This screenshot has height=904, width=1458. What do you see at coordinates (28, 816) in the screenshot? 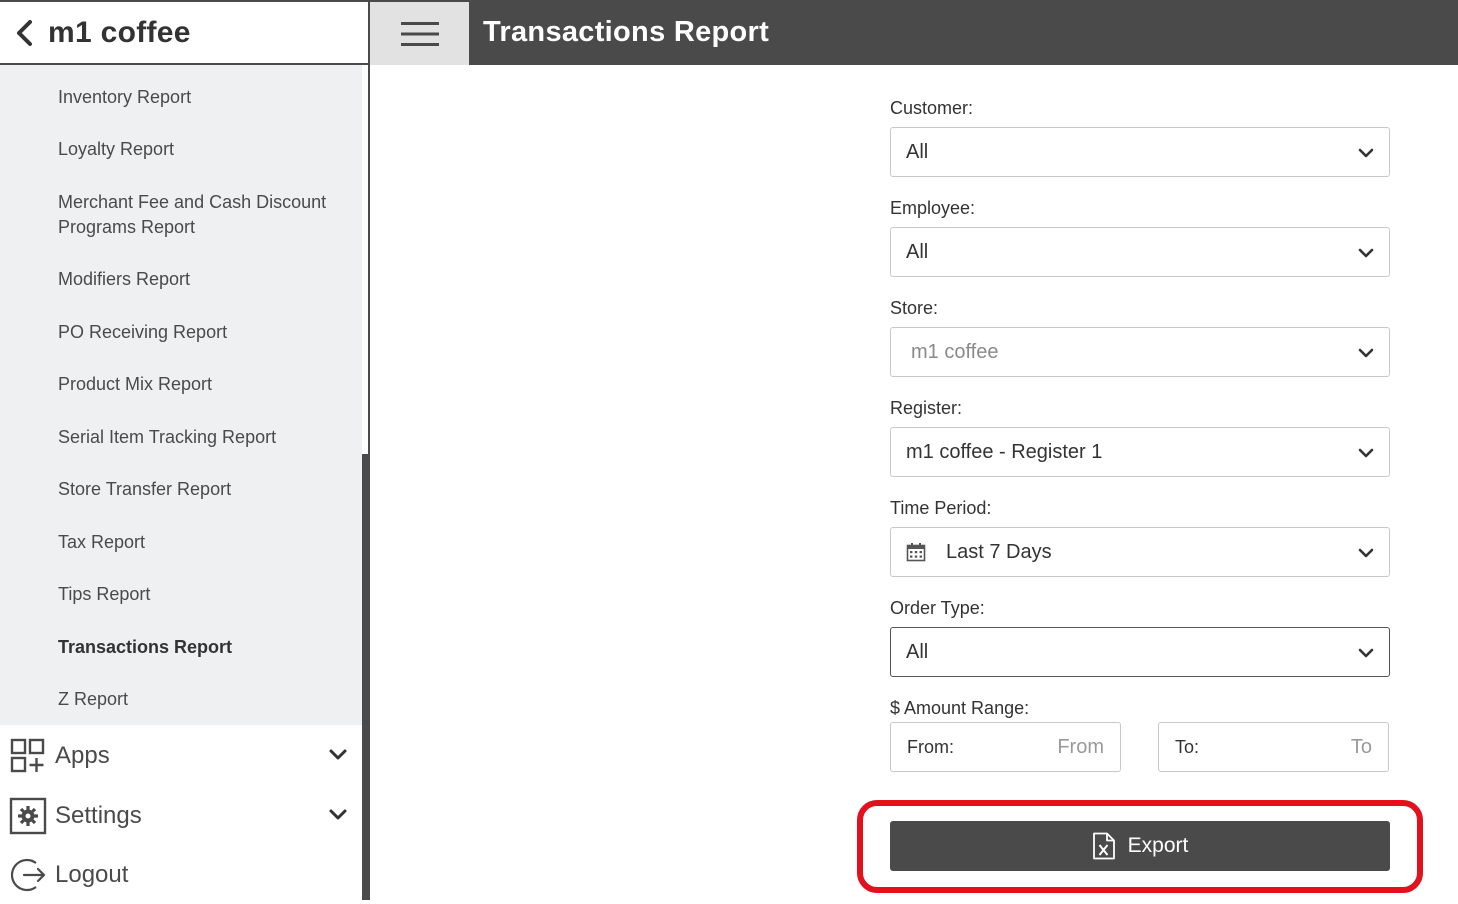
I see `settings-gear-icon` at bounding box center [28, 816].